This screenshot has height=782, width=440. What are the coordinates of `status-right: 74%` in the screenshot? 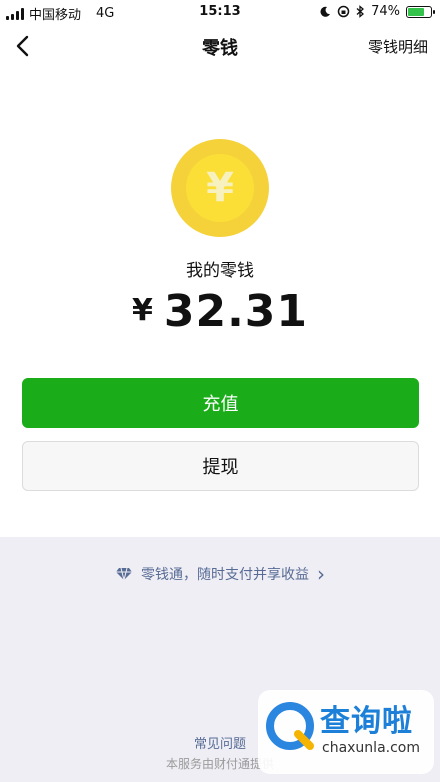 It's located at (377, 11).